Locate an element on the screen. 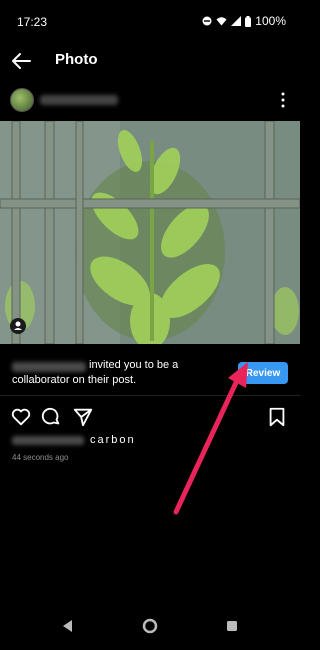 This screenshot has height=650, width=320. collab-line2: collaborator on their post. is located at coordinates (74, 380).